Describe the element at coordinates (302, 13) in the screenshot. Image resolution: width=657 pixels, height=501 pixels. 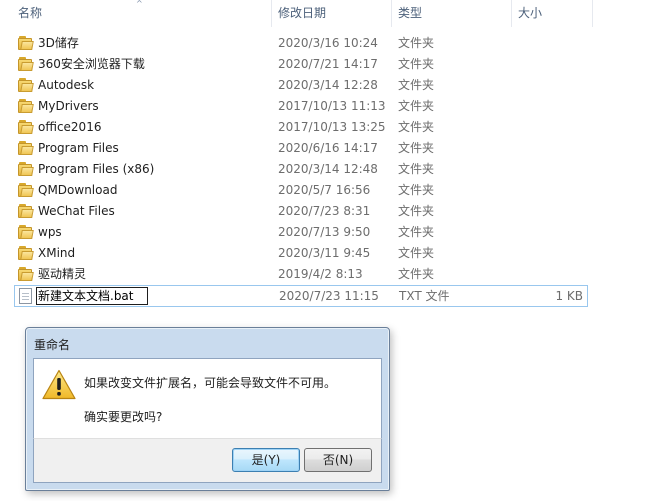
I see `column-date-label: 修改日期` at that location.